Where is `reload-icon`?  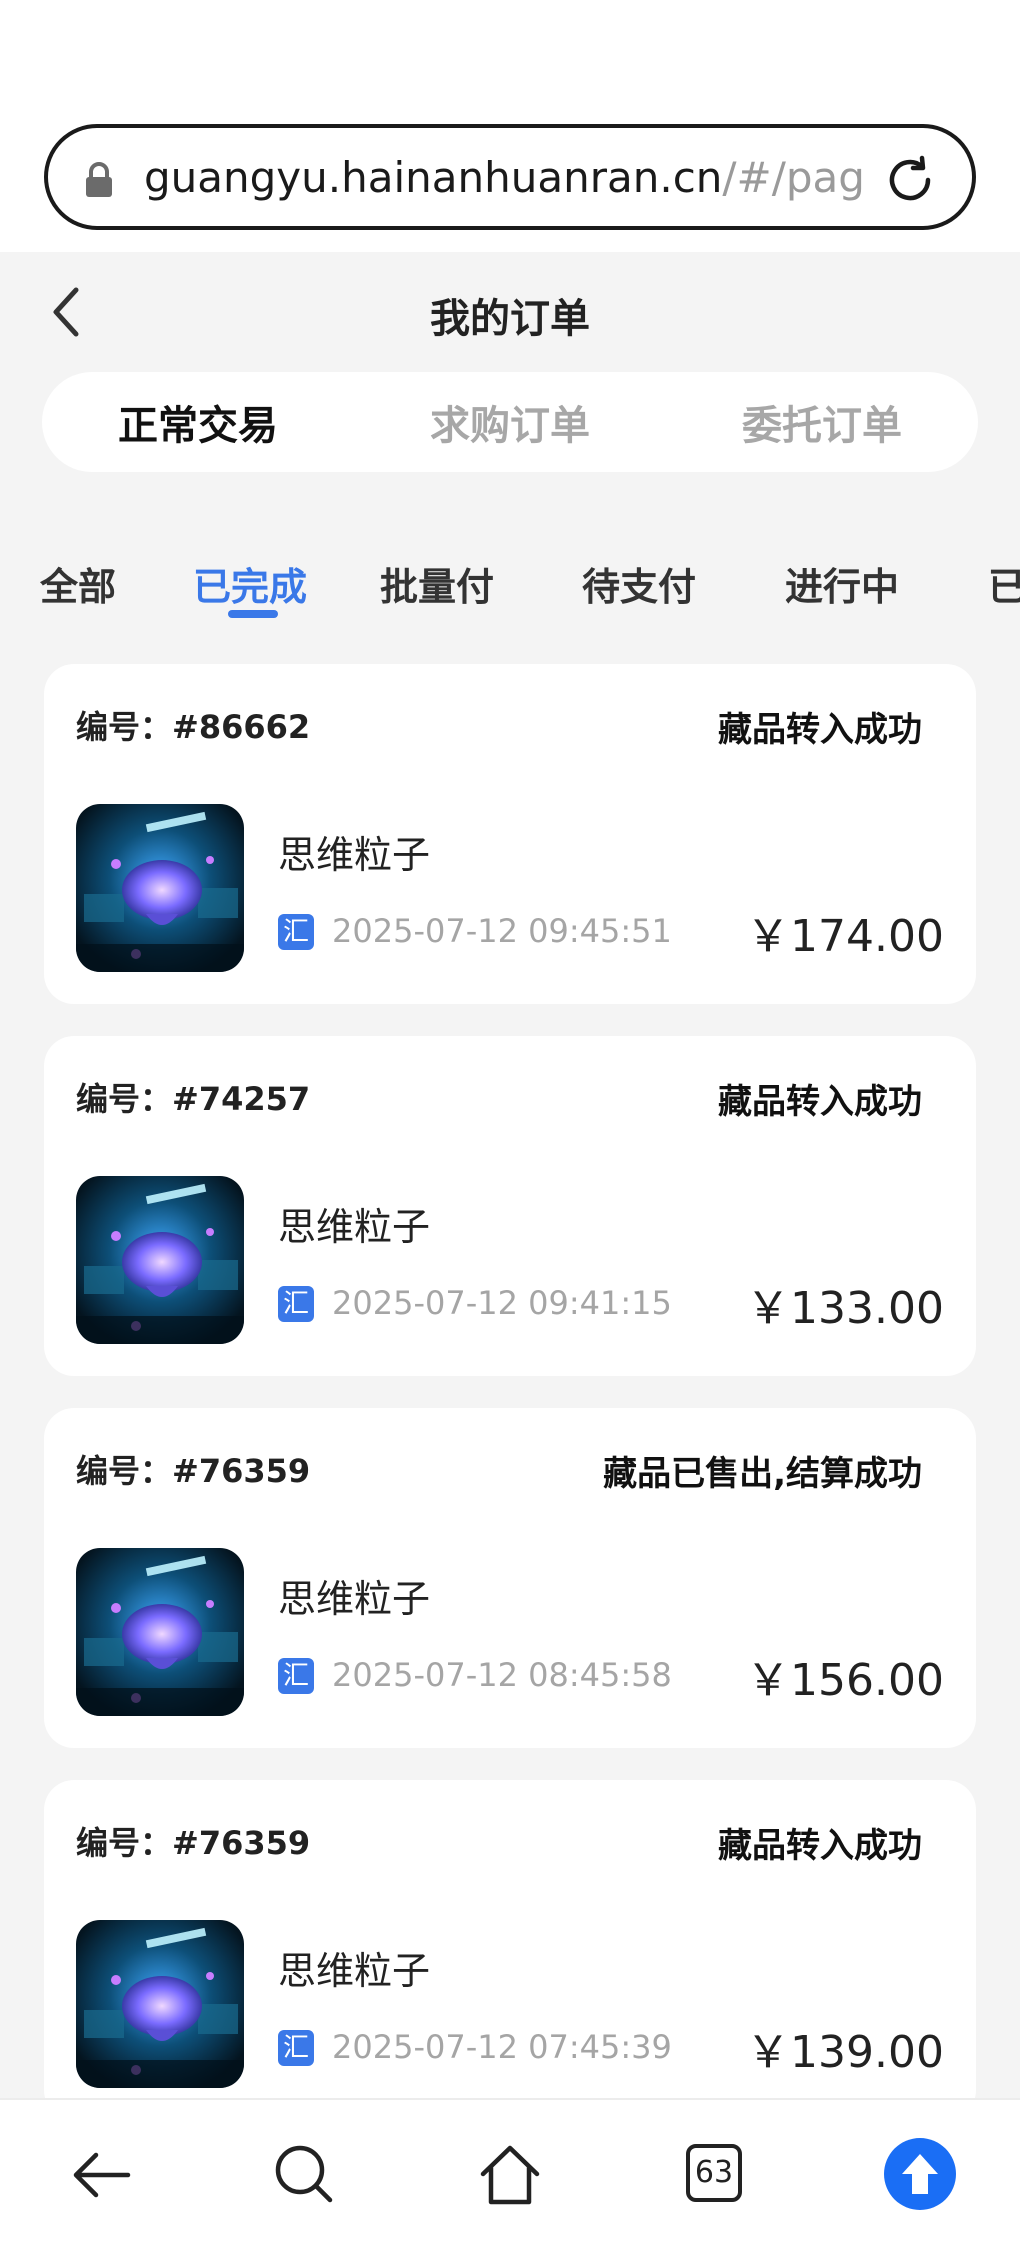 reload-icon is located at coordinates (910, 180).